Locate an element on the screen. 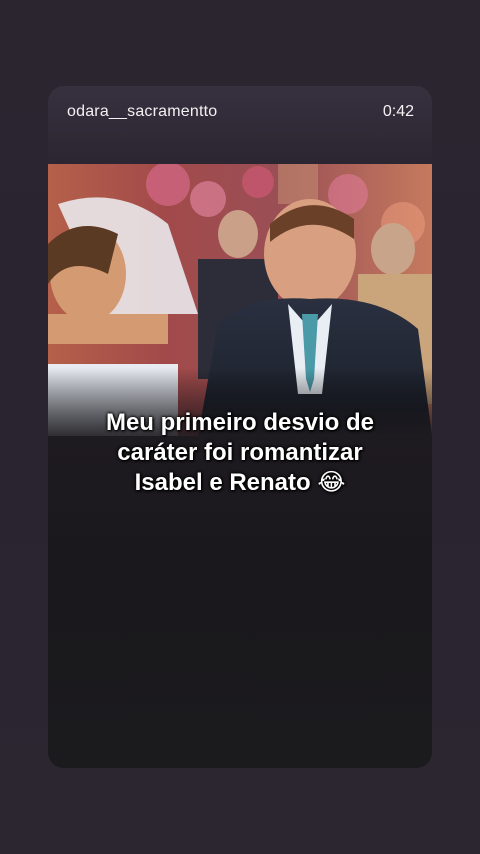 This screenshot has height=854, width=480. caption-line: caráter foi romantizar is located at coordinates (240, 452).